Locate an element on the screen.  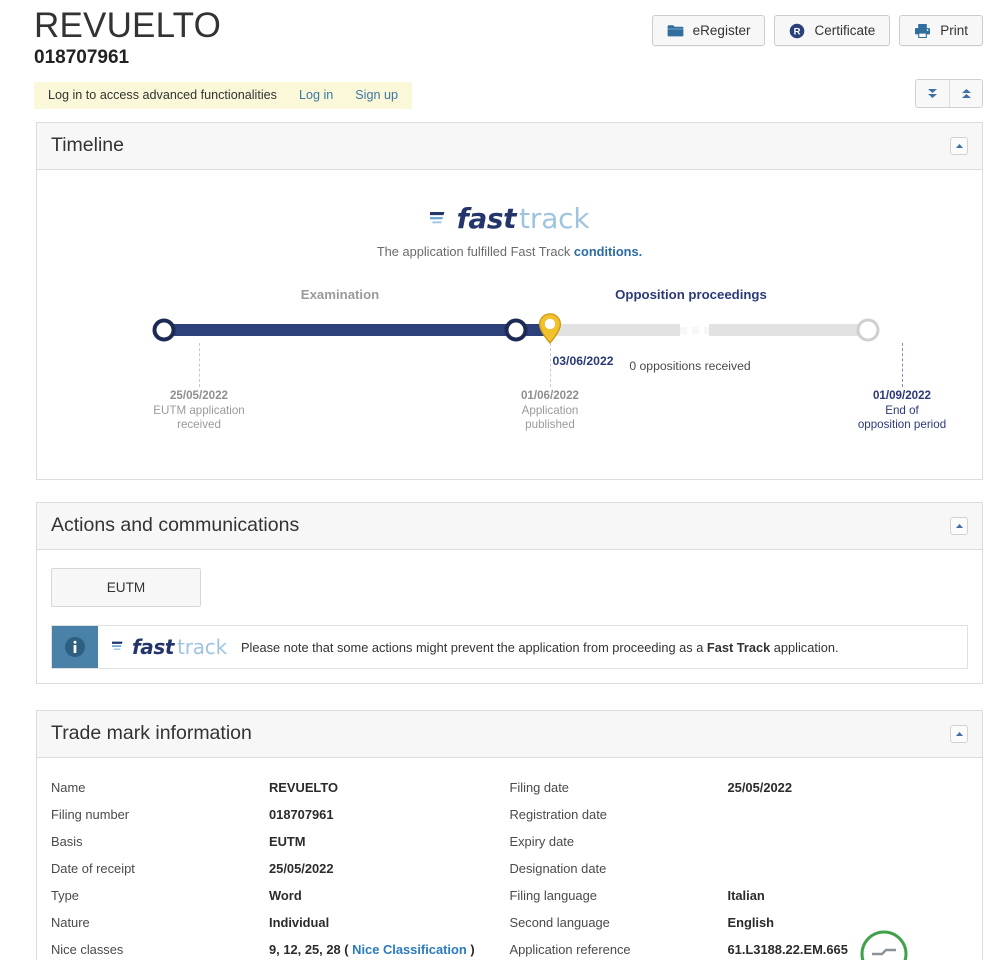
signup-link: Sign up is located at coordinates (376, 95).